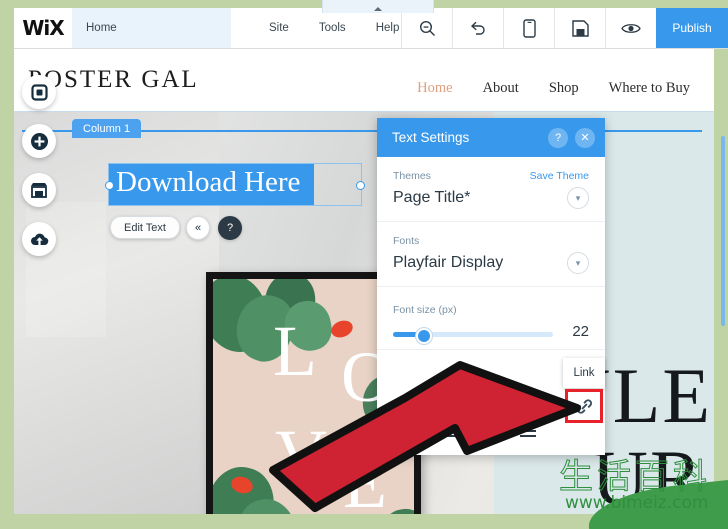 Image resolution: width=728 pixels, height=529 pixels. Describe the element at coordinates (448, 262) in the screenshot. I see `font-value: Playfair Display` at that location.